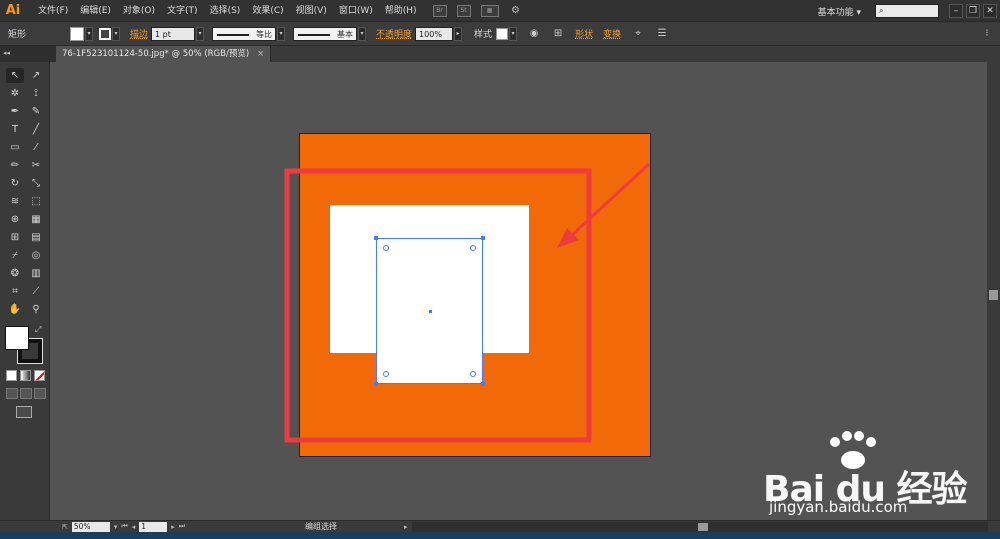  What do you see at coordinates (90, 526) in the screenshot?
I see `zoom-field: 50%` at bounding box center [90, 526].